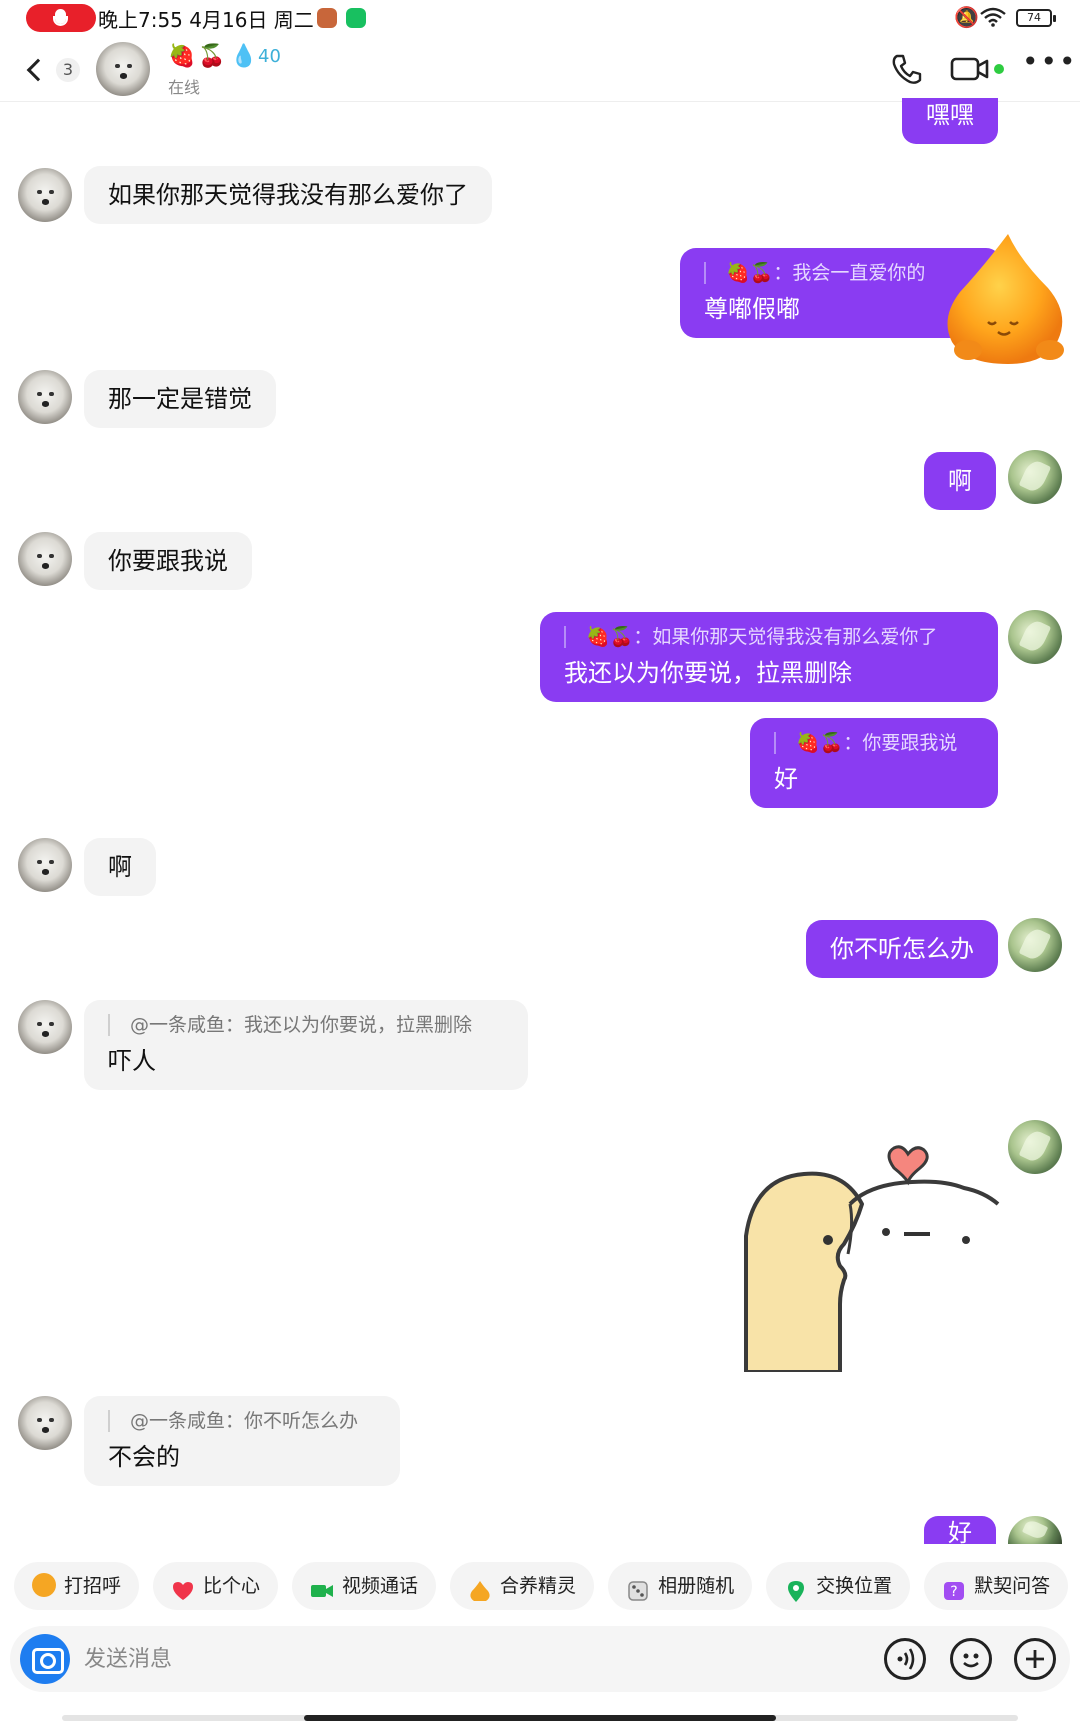 The width and height of the screenshot is (1080, 1728). I want to click on emoji-button, so click(971, 1659).